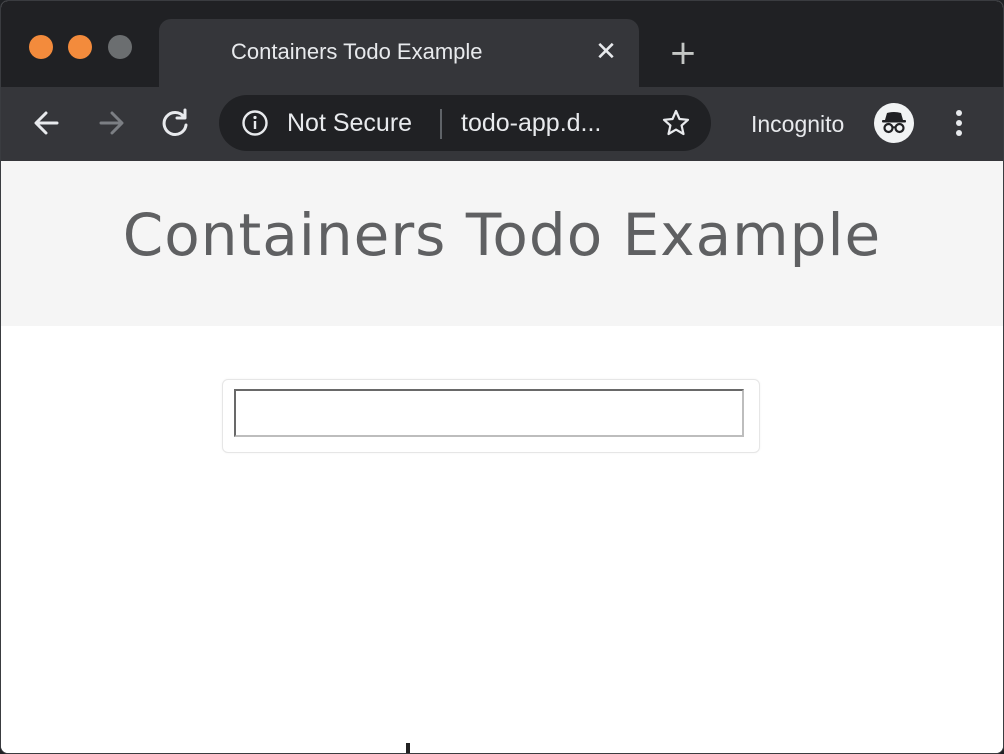  What do you see at coordinates (676, 123) in the screenshot?
I see `star-icon` at bounding box center [676, 123].